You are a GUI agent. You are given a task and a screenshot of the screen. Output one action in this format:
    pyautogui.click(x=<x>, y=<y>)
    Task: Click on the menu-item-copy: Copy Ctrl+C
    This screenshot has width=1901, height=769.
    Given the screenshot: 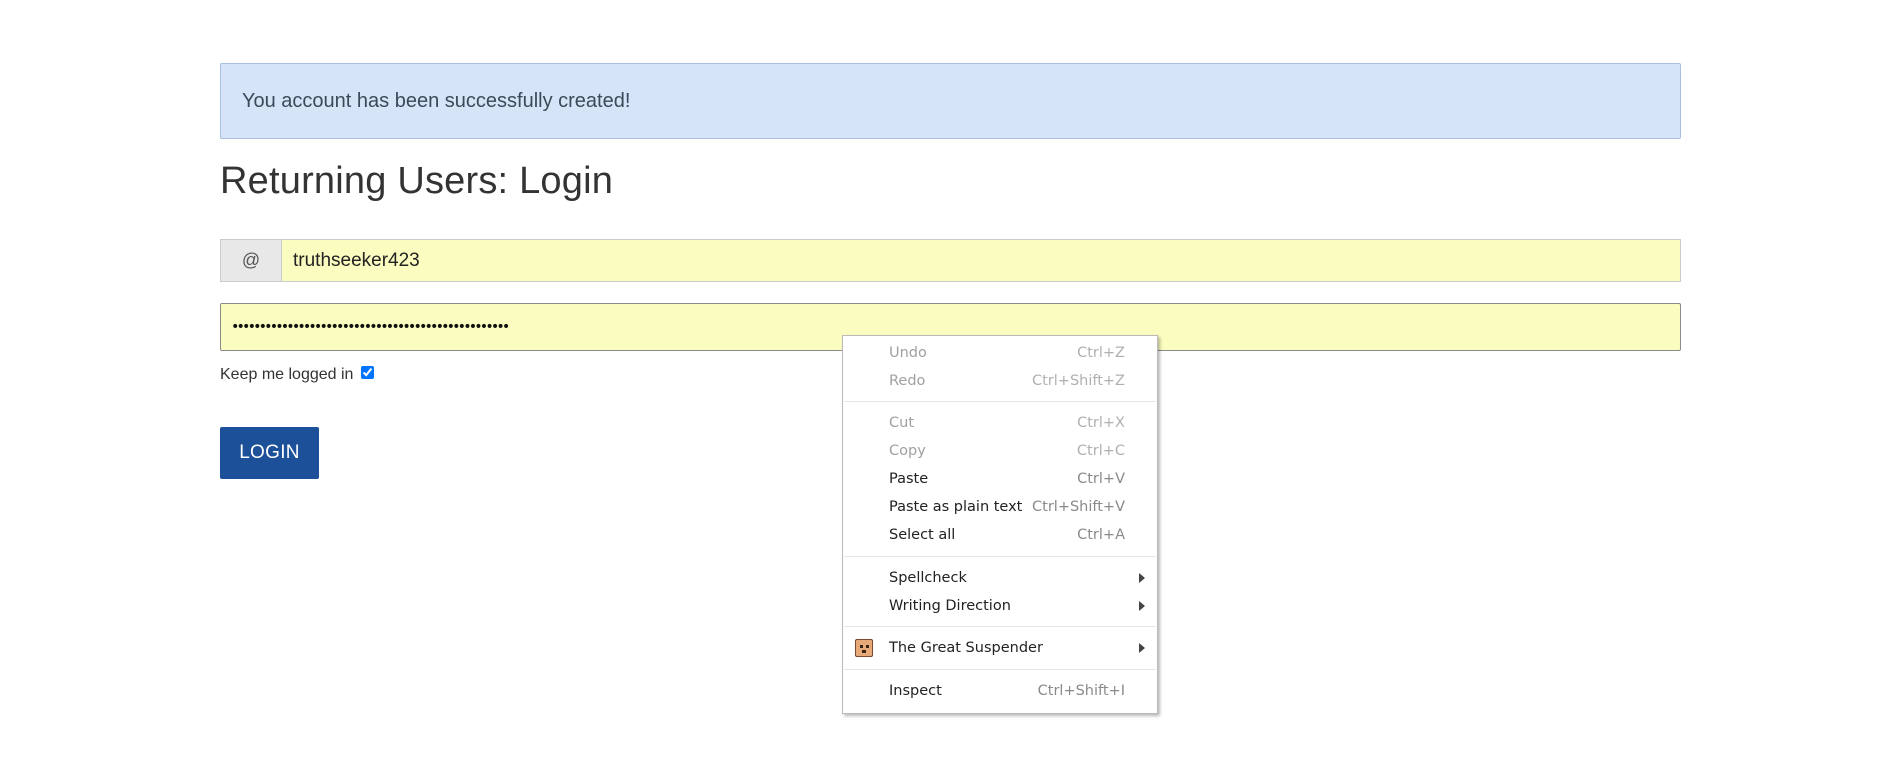 What is the action you would take?
    pyautogui.click(x=1000, y=451)
    